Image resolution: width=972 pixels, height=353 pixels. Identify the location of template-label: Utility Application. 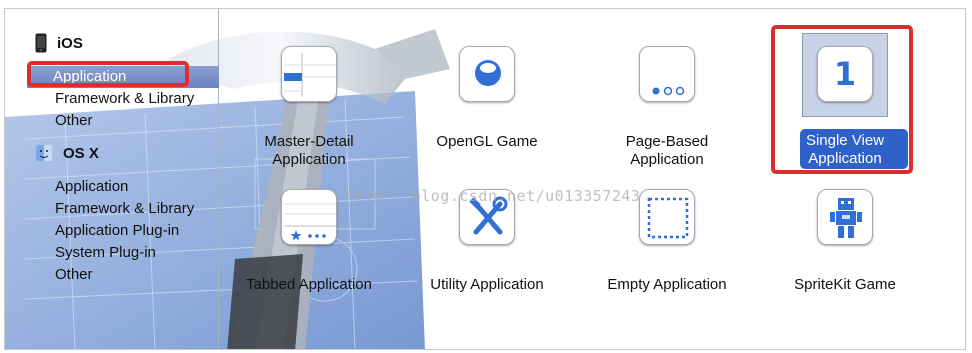
(487, 284).